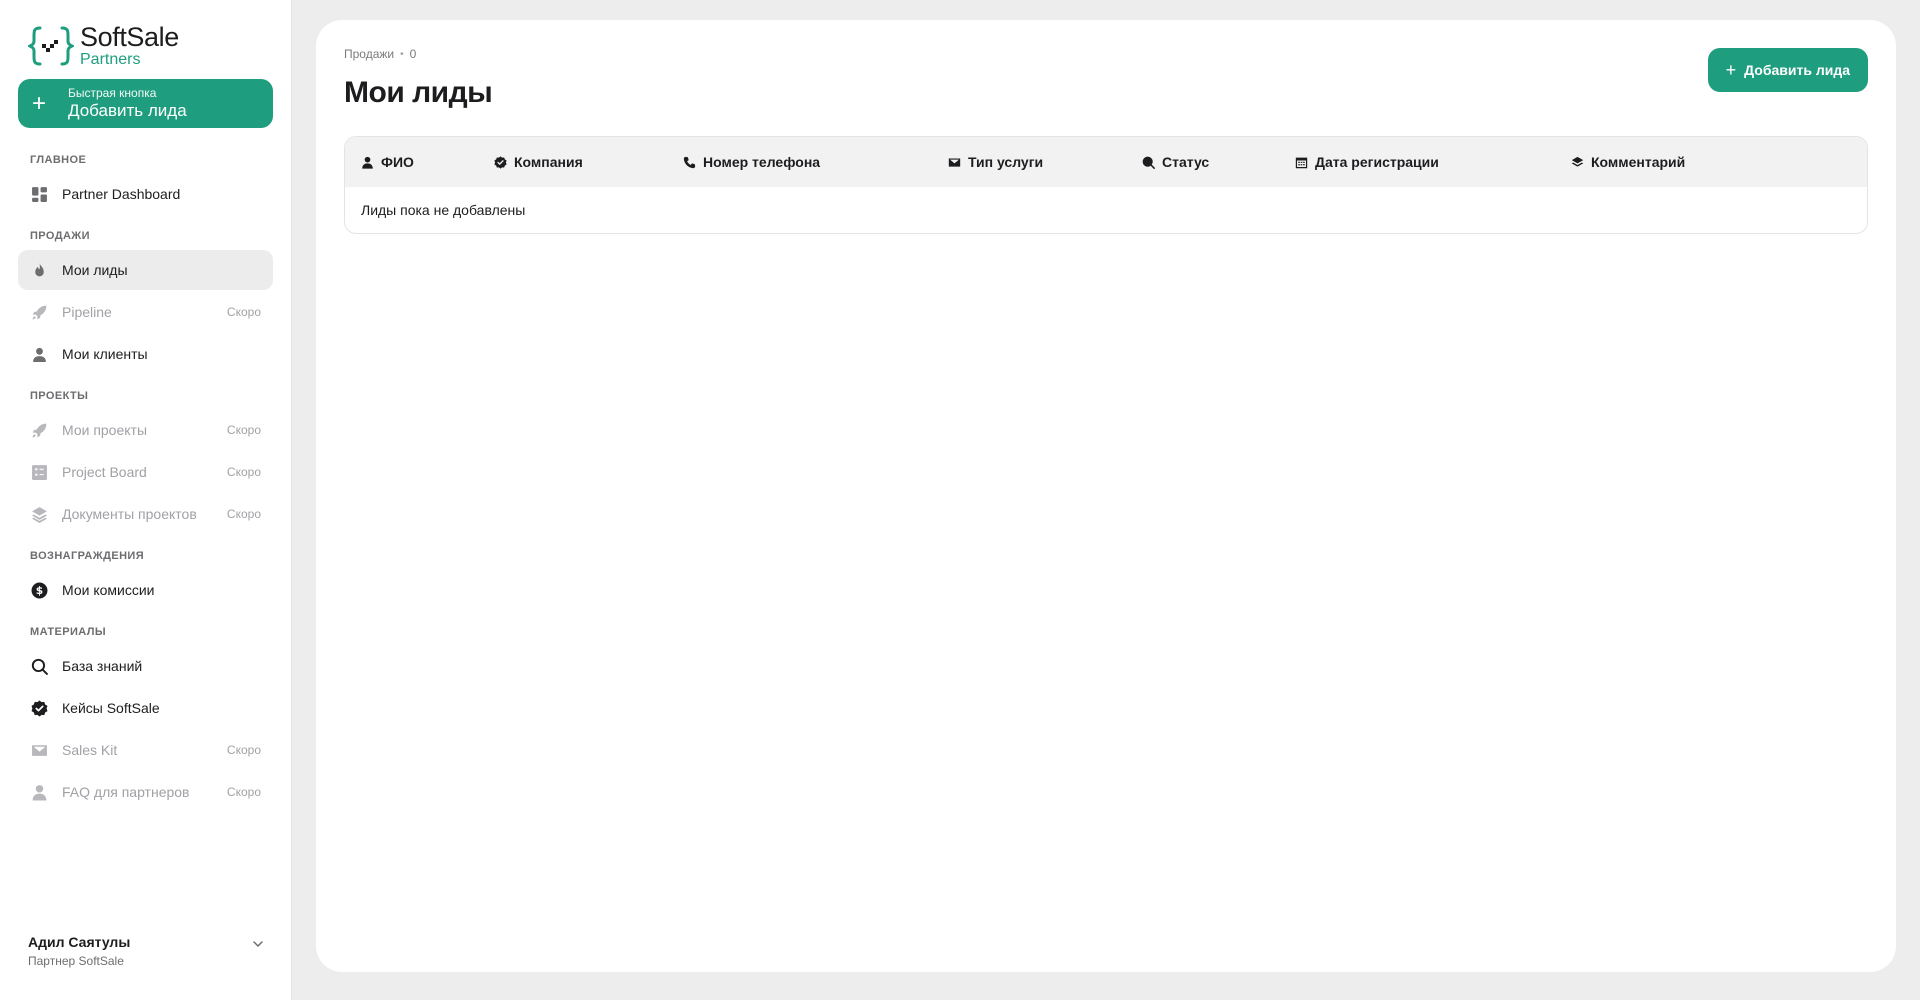 This screenshot has width=1920, height=1000. What do you see at coordinates (1797, 70) in the screenshot?
I see `add-lead-label: Добавить лида` at bounding box center [1797, 70].